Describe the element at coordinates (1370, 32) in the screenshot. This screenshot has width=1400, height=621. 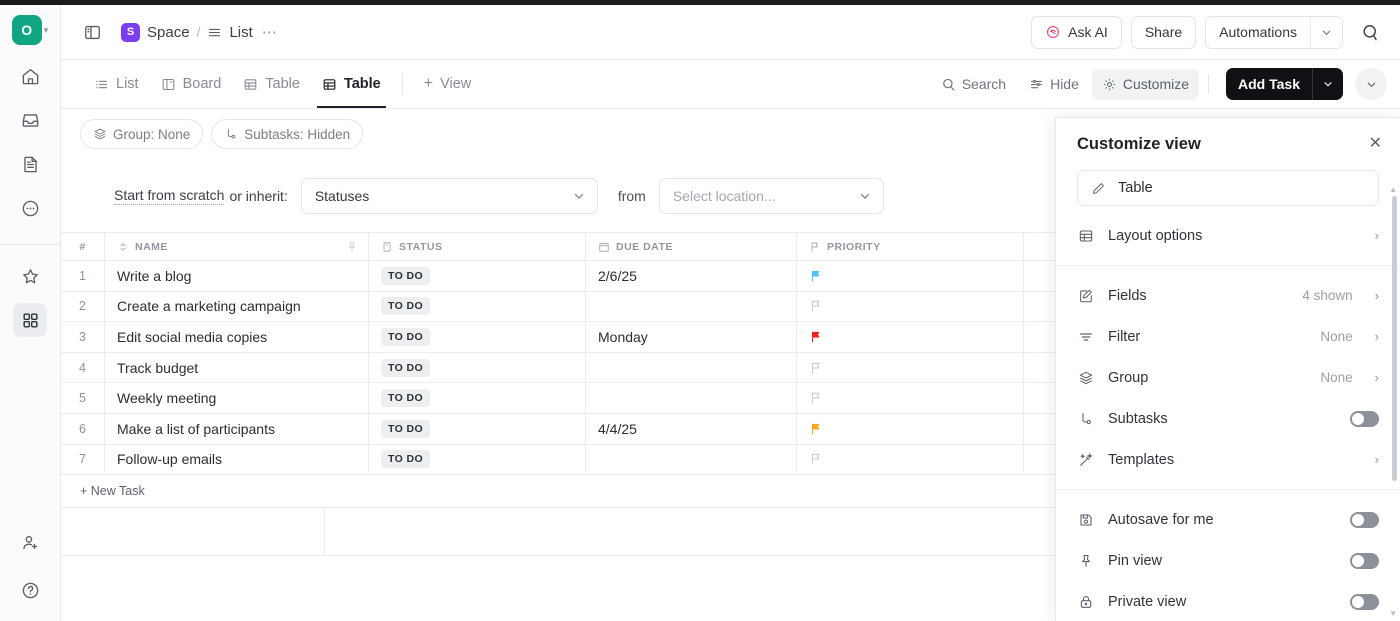
I see `global-search-icon` at that location.